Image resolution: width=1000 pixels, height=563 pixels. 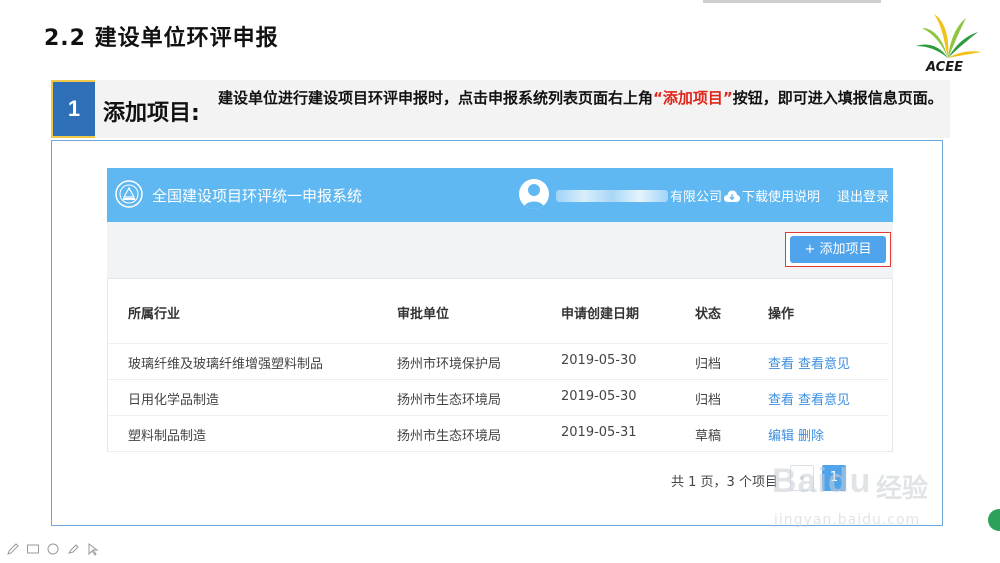 What do you see at coordinates (13, 548) in the screenshot?
I see `pen-icon` at bounding box center [13, 548].